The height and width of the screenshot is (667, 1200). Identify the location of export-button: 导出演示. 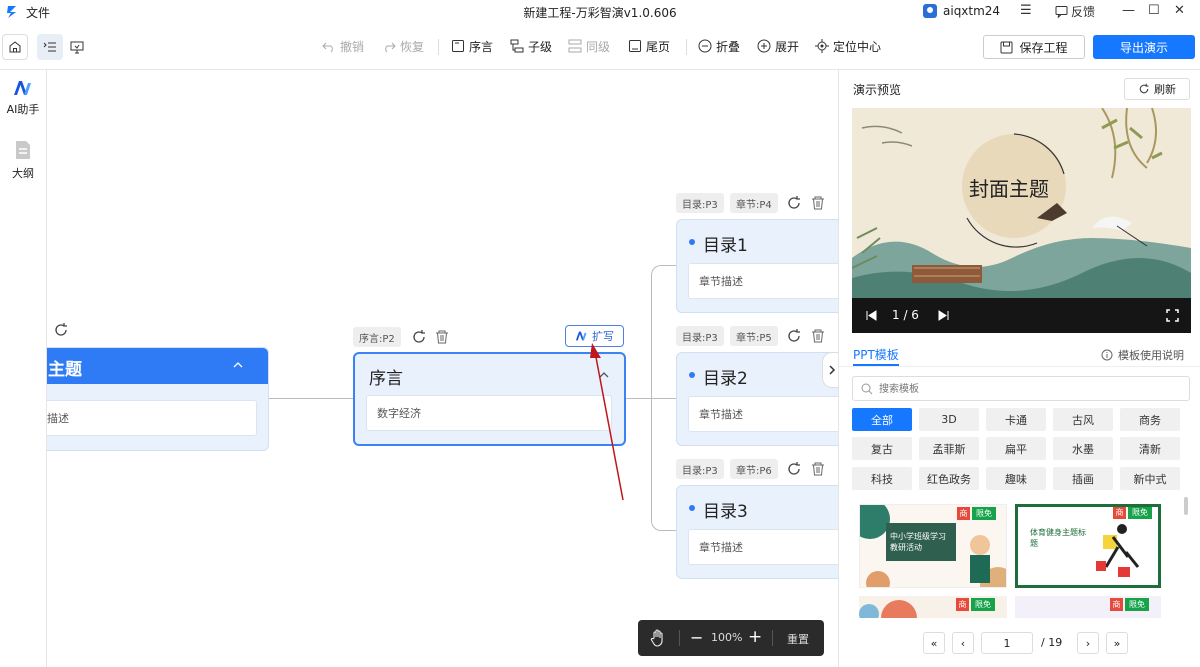
(1144, 47).